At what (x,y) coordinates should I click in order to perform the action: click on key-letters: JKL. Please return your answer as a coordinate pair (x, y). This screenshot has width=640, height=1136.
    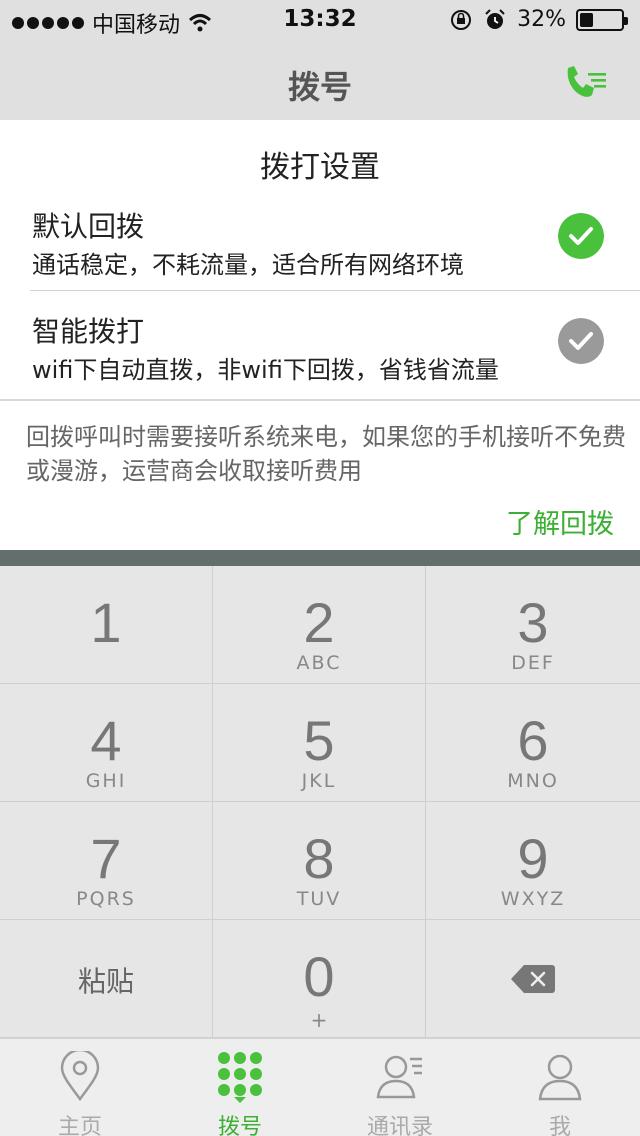
    Looking at the image, I should click on (319, 781).